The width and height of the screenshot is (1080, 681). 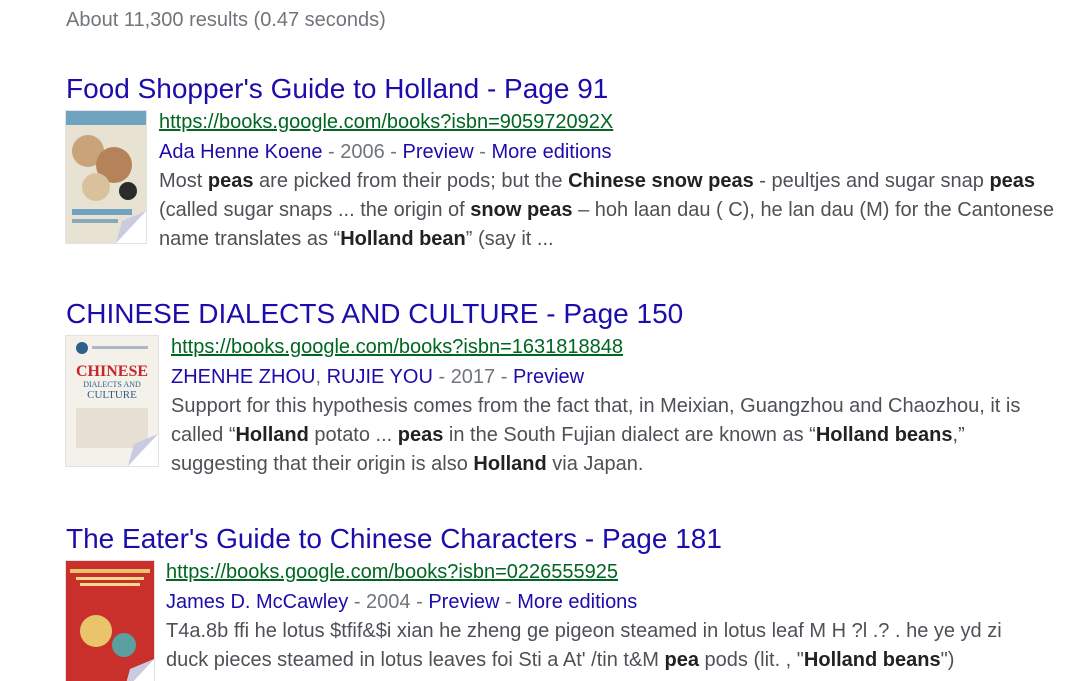 What do you see at coordinates (411, 181) in the screenshot?
I see `snippet-text: are picked from their pods; but the` at bounding box center [411, 181].